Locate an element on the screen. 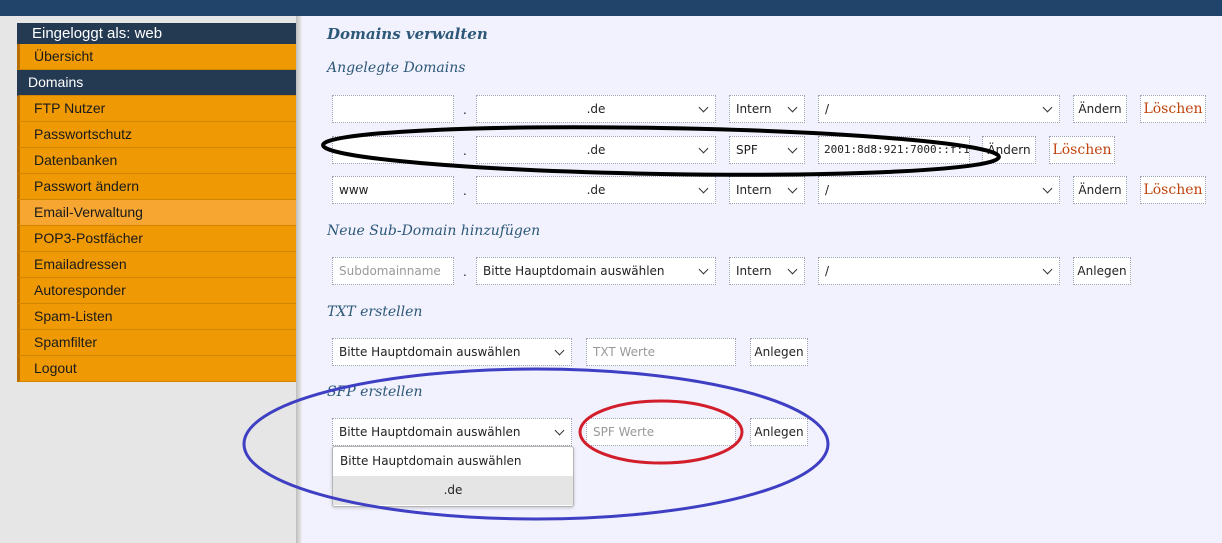 The width and height of the screenshot is (1222, 543). new-sub-target-select-value: / is located at coordinates (827, 271).